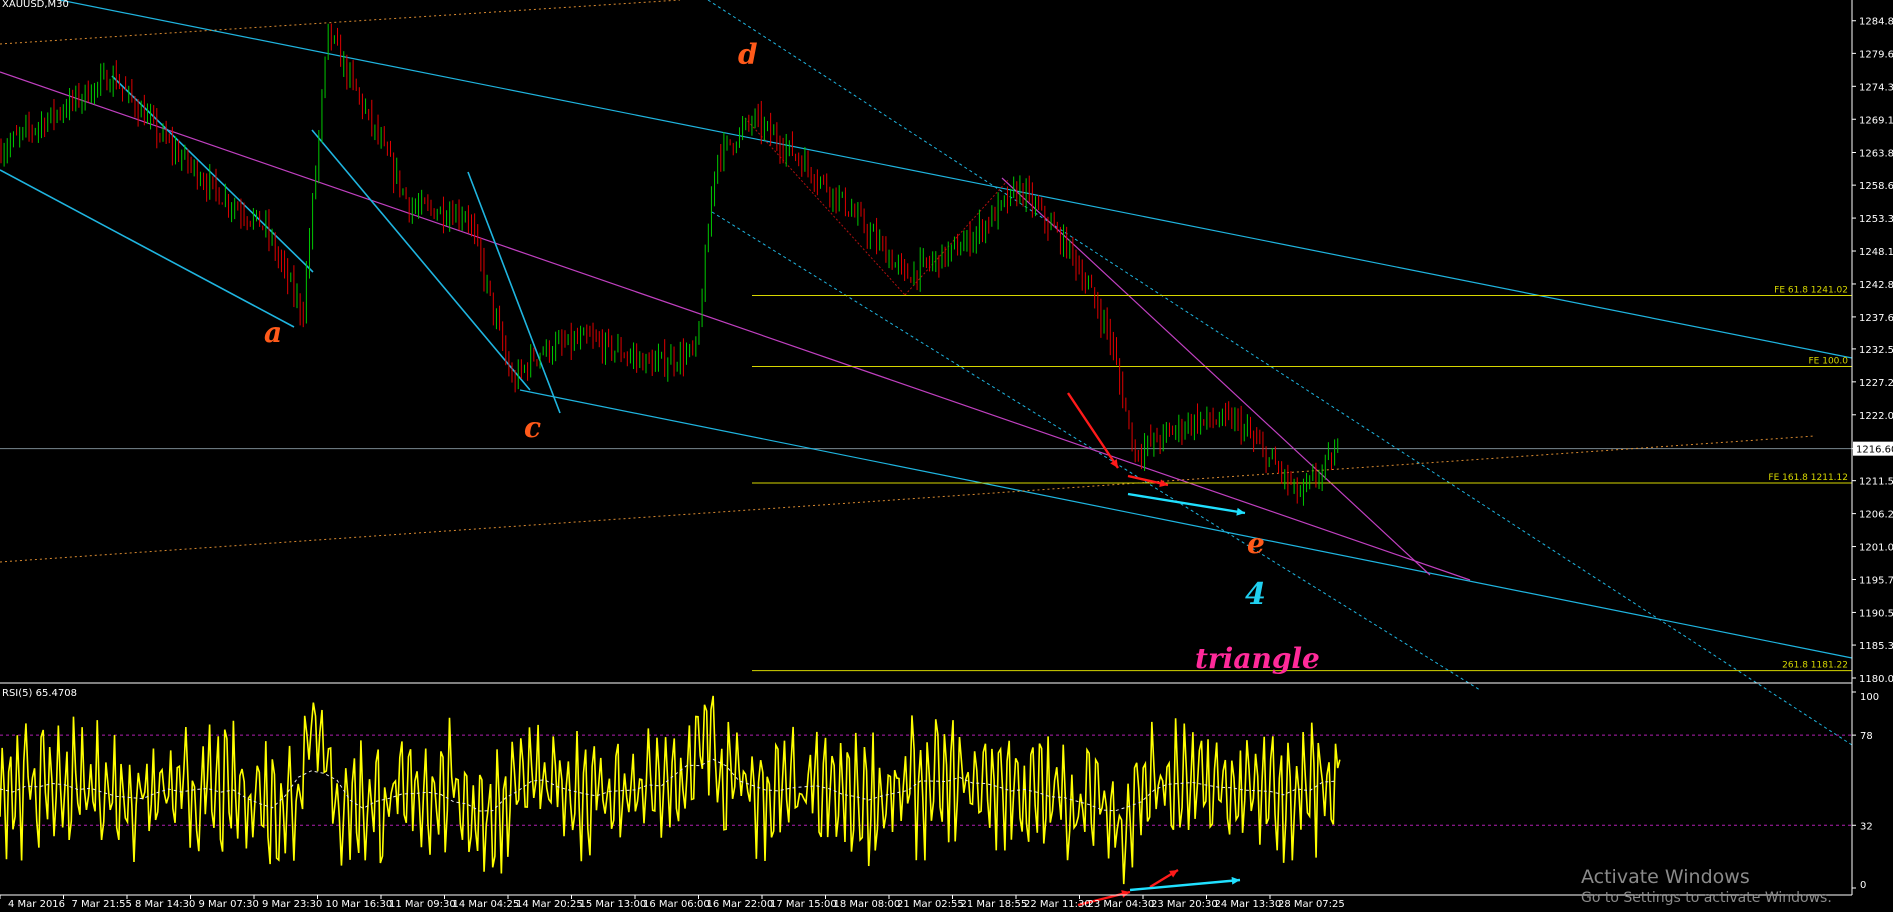 This screenshot has height=912, width=1893. What do you see at coordinates (1876, 350) in the screenshot?
I see `price-tick-label: 1232.50` at bounding box center [1876, 350].